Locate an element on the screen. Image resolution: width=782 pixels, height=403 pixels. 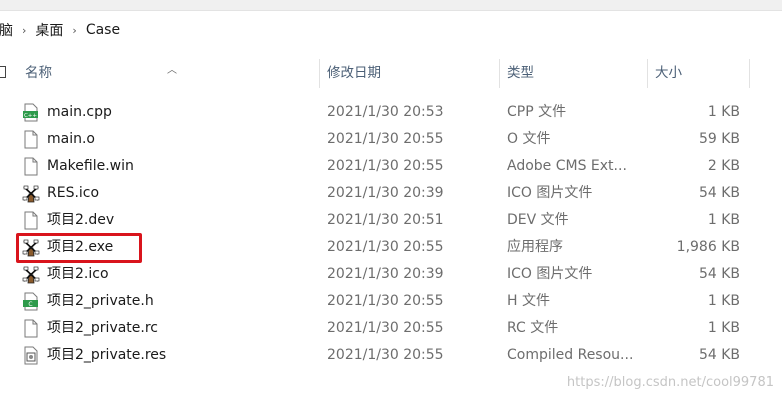
file-type: RC 文件 is located at coordinates (533, 328).